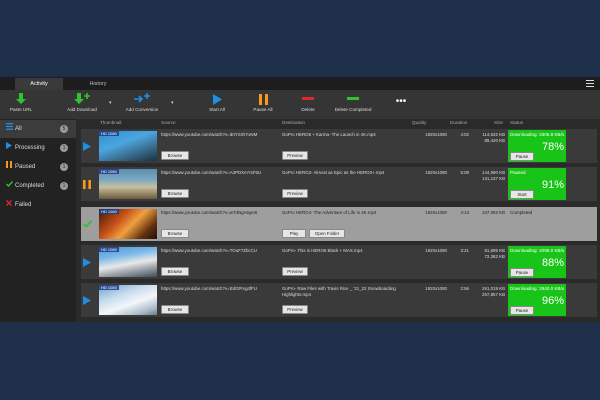  Describe the element at coordinates (87, 224) in the screenshot. I see `check-icon` at that location.